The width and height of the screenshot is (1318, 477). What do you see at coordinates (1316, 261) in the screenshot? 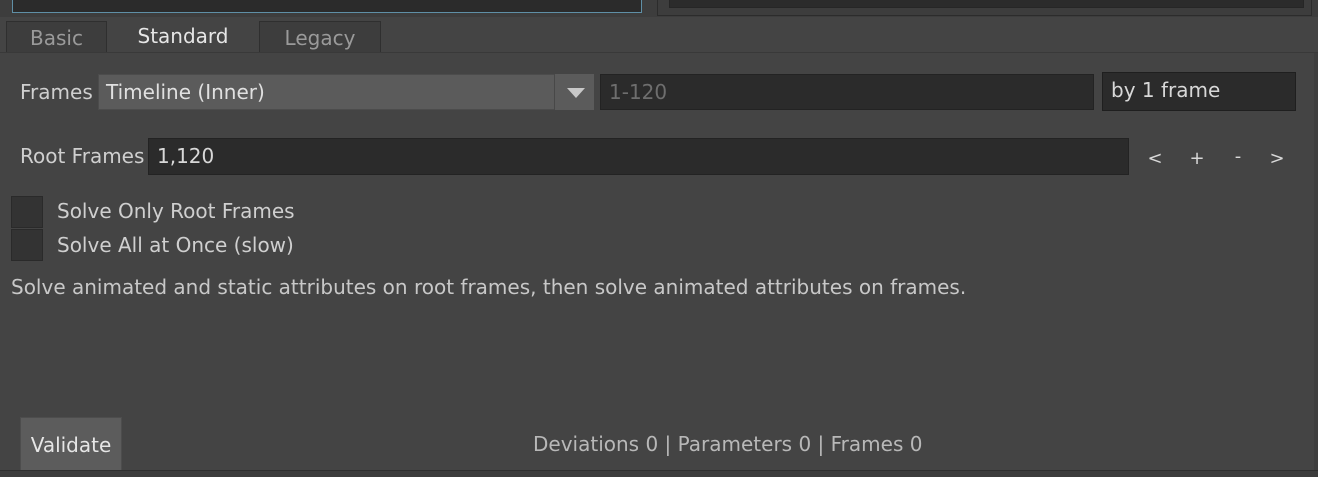
I see `right-edge` at bounding box center [1316, 261].